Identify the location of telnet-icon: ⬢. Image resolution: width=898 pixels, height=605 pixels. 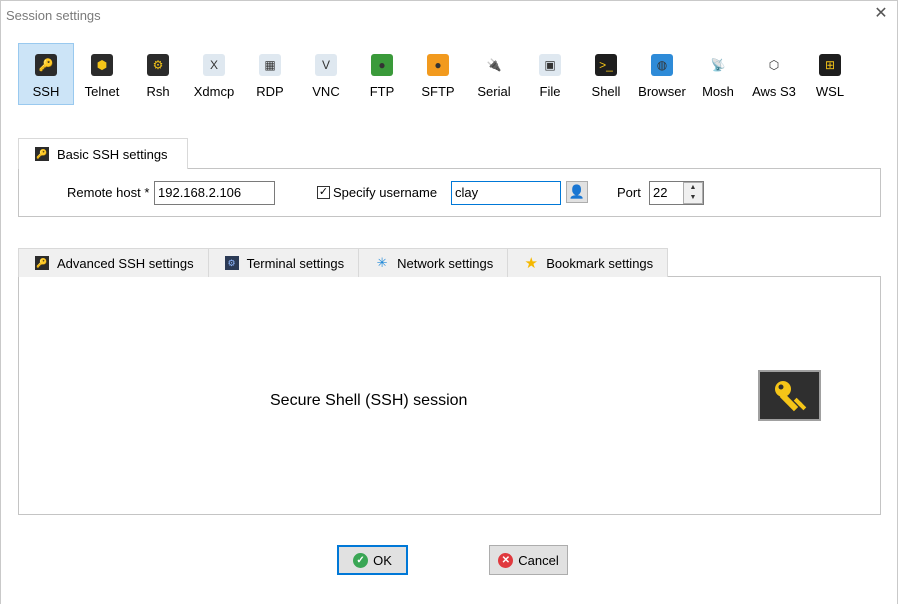
(102, 65).